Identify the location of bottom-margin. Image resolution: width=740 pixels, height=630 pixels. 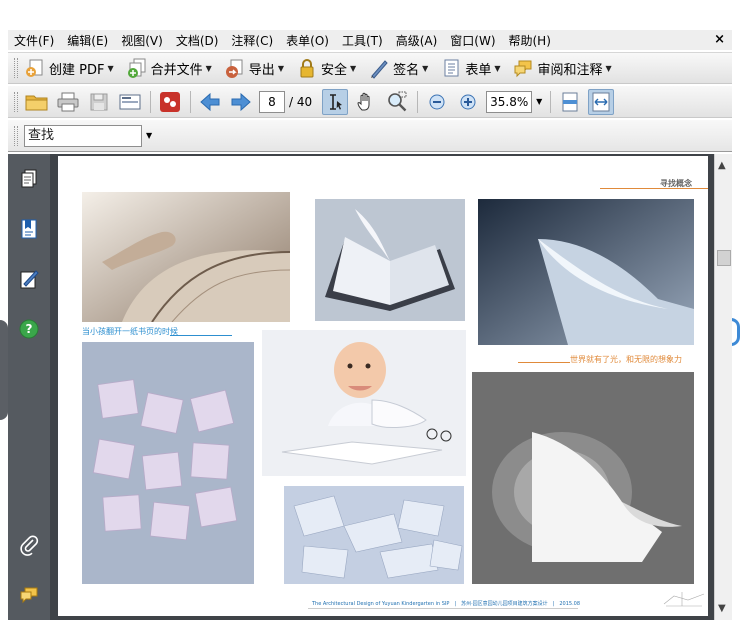
(370, 625).